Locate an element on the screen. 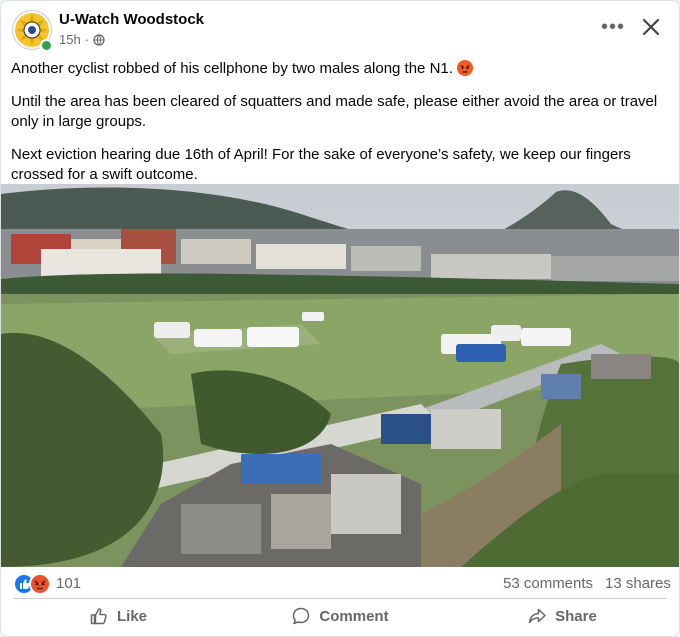  post-actions: Like Comment Share is located at coordinates (340, 617).